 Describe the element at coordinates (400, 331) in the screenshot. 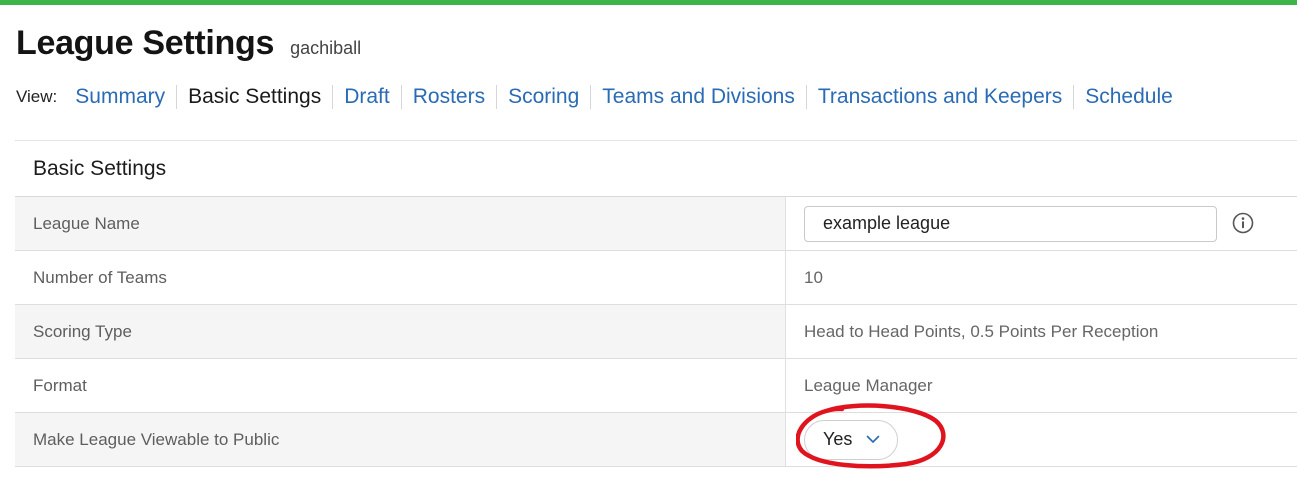

I see `row-label: Scoring Type` at that location.